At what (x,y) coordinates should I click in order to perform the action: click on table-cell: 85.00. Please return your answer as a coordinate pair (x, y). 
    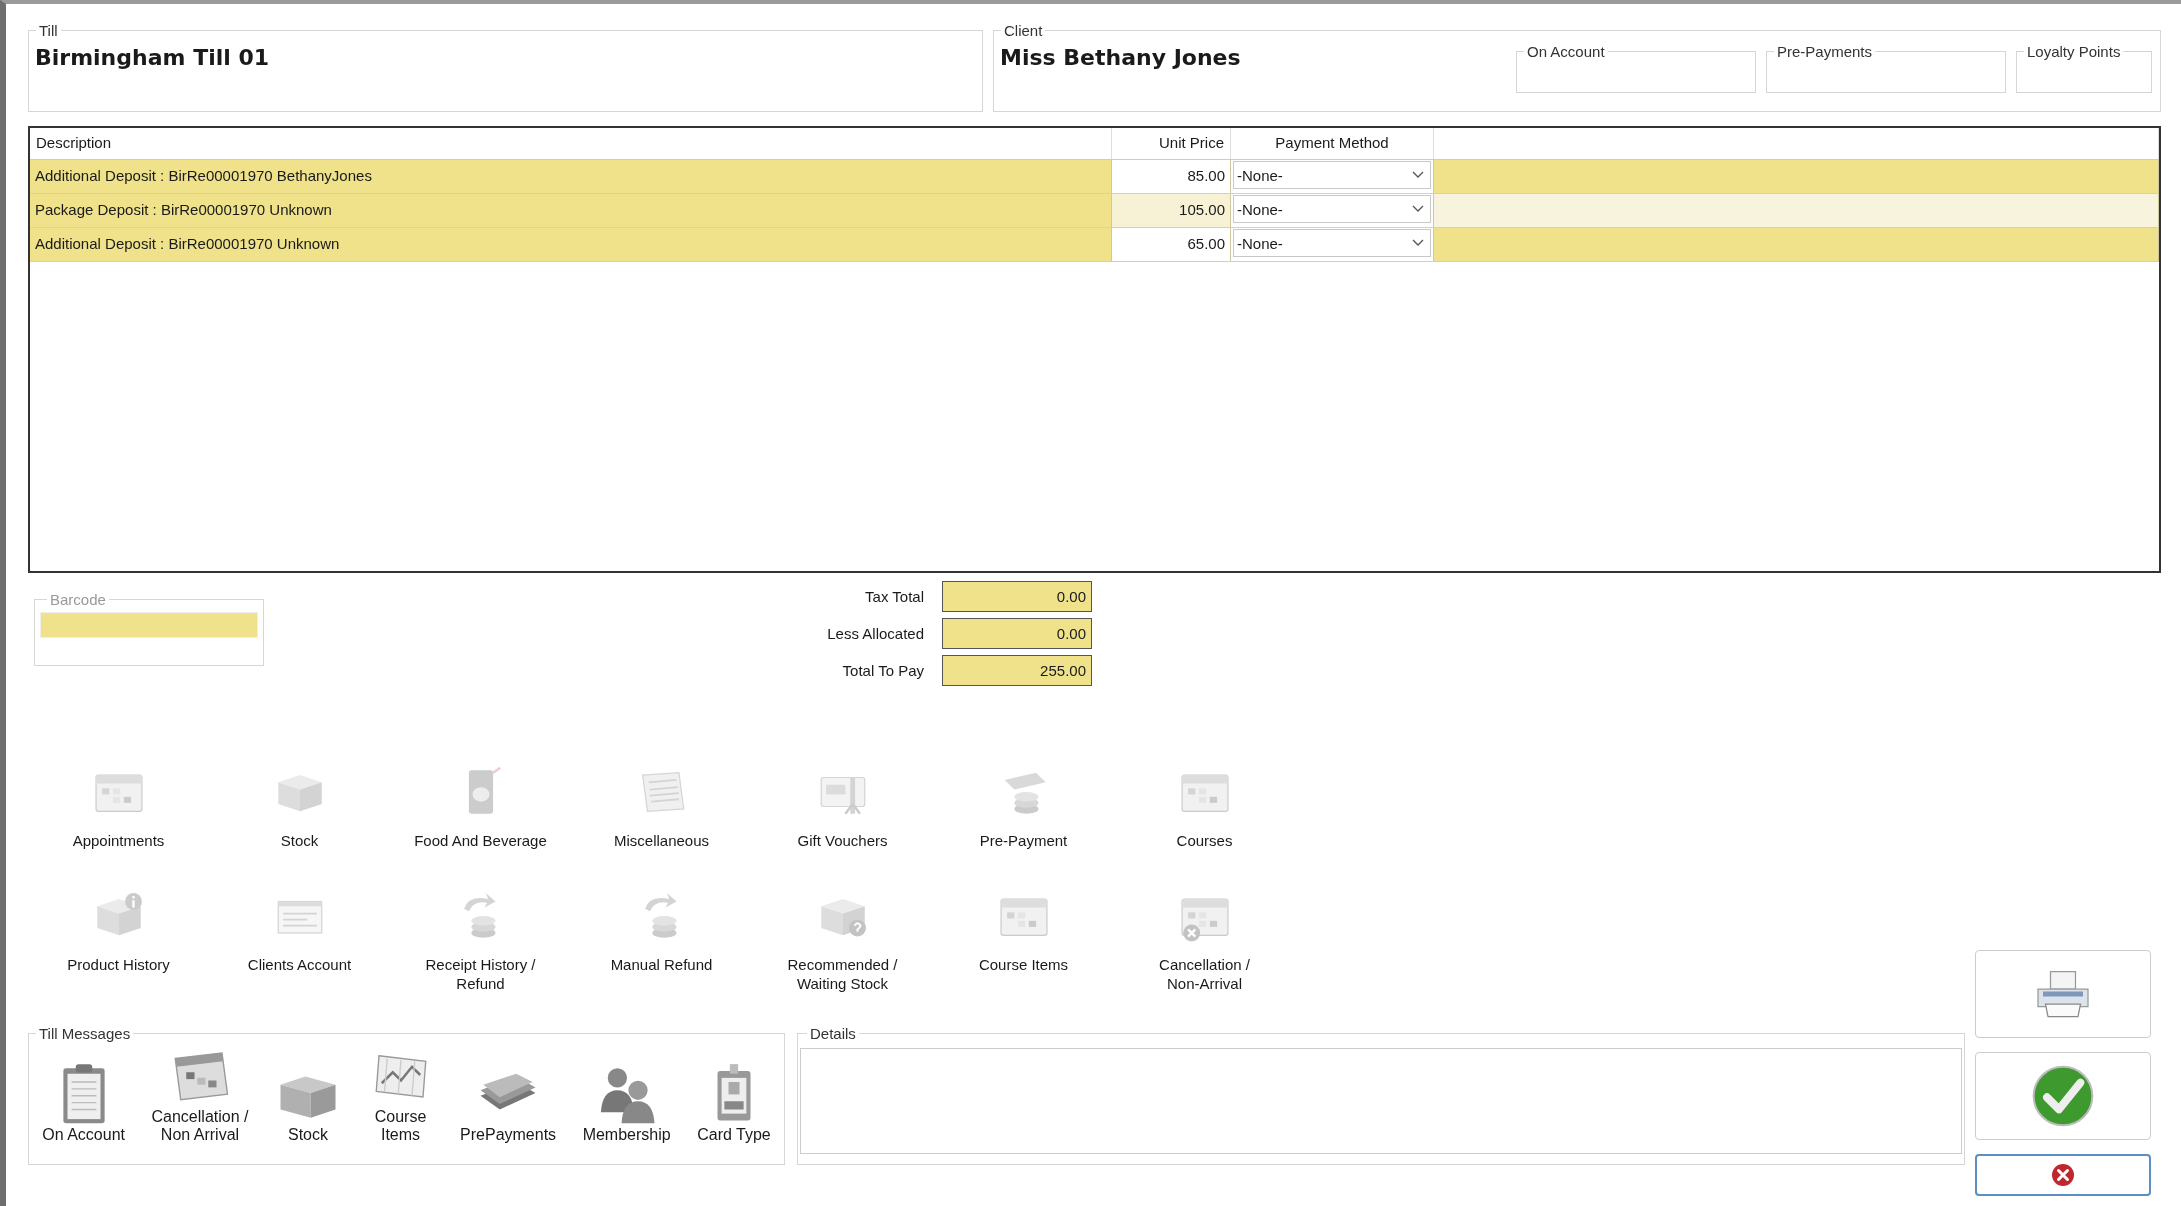
    Looking at the image, I should click on (1171, 176).